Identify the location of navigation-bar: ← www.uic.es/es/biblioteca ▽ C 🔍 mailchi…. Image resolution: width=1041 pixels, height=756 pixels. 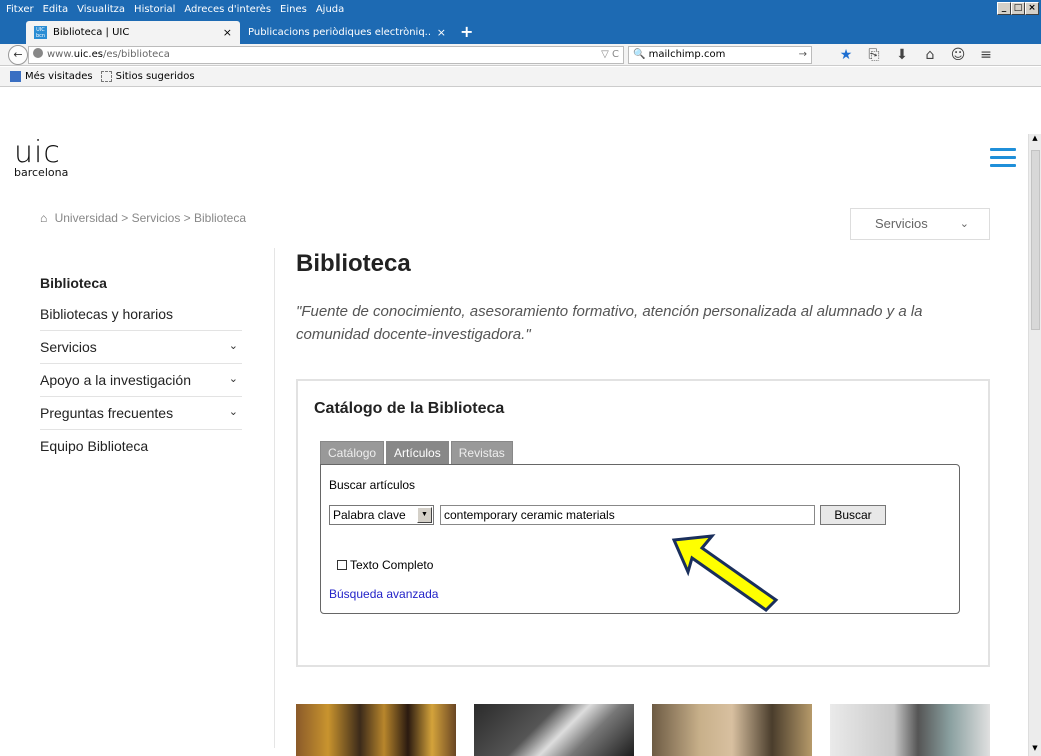
(520, 55).